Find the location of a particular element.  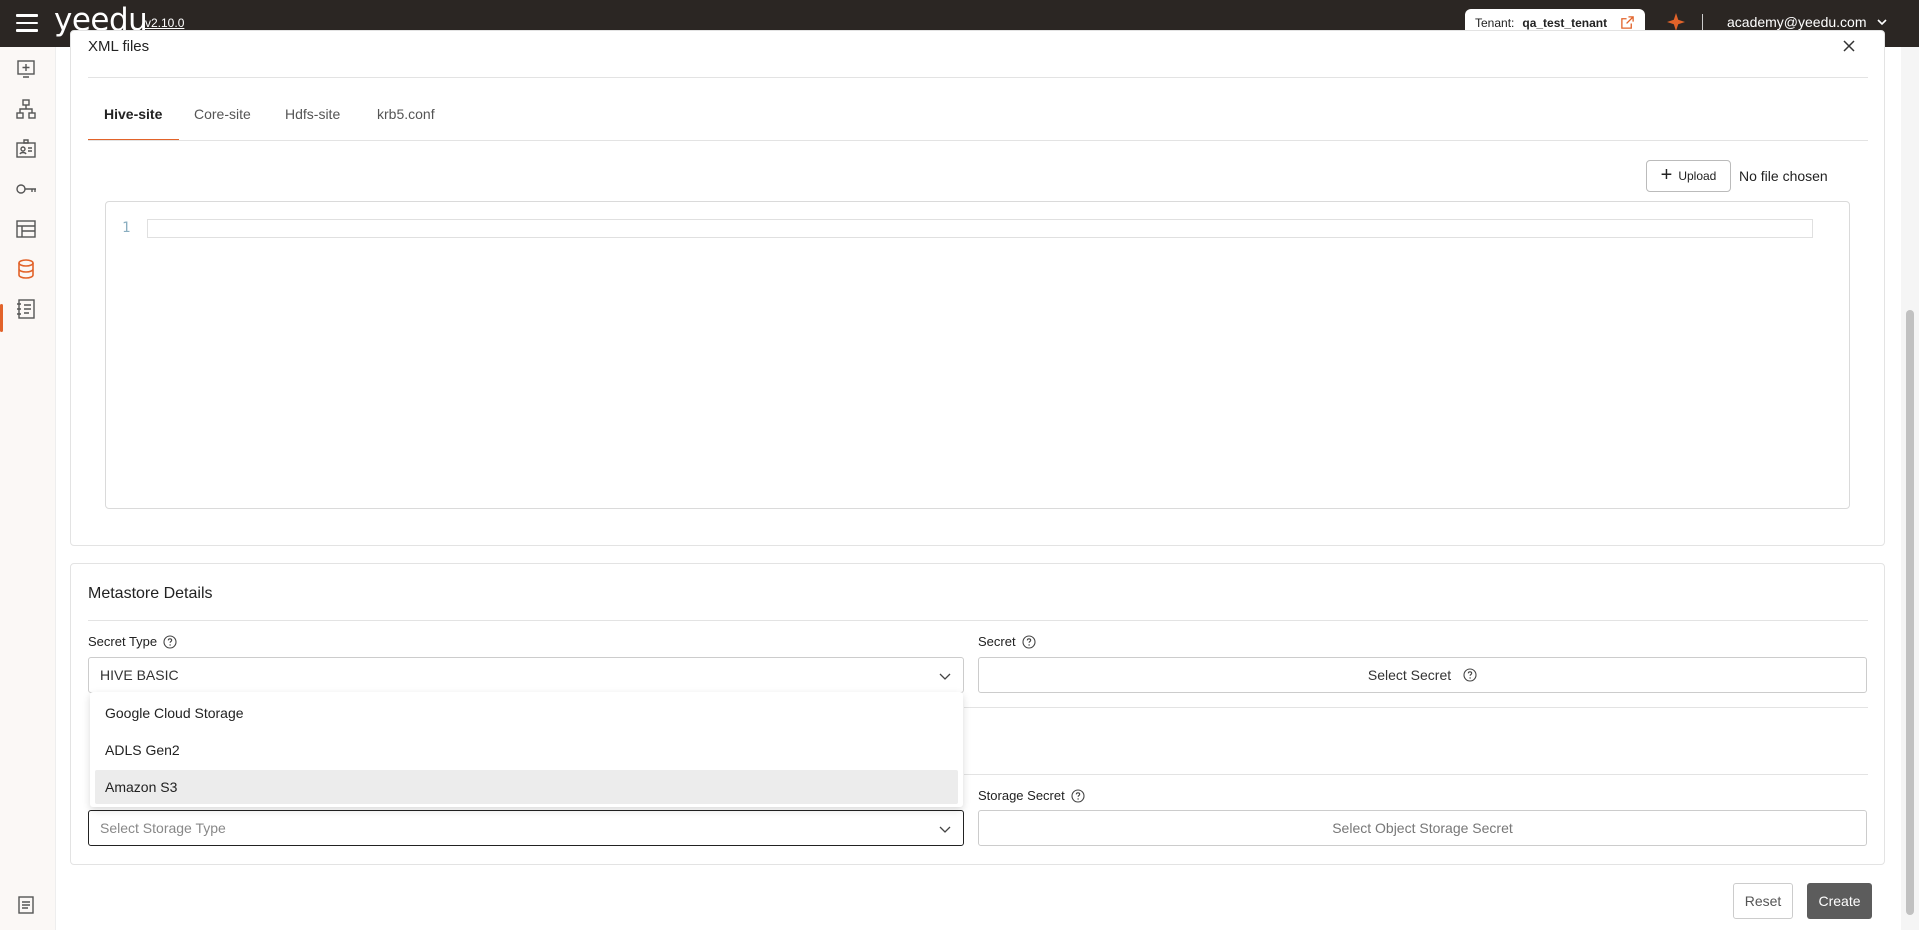

upload-button: + Upload is located at coordinates (1688, 176).